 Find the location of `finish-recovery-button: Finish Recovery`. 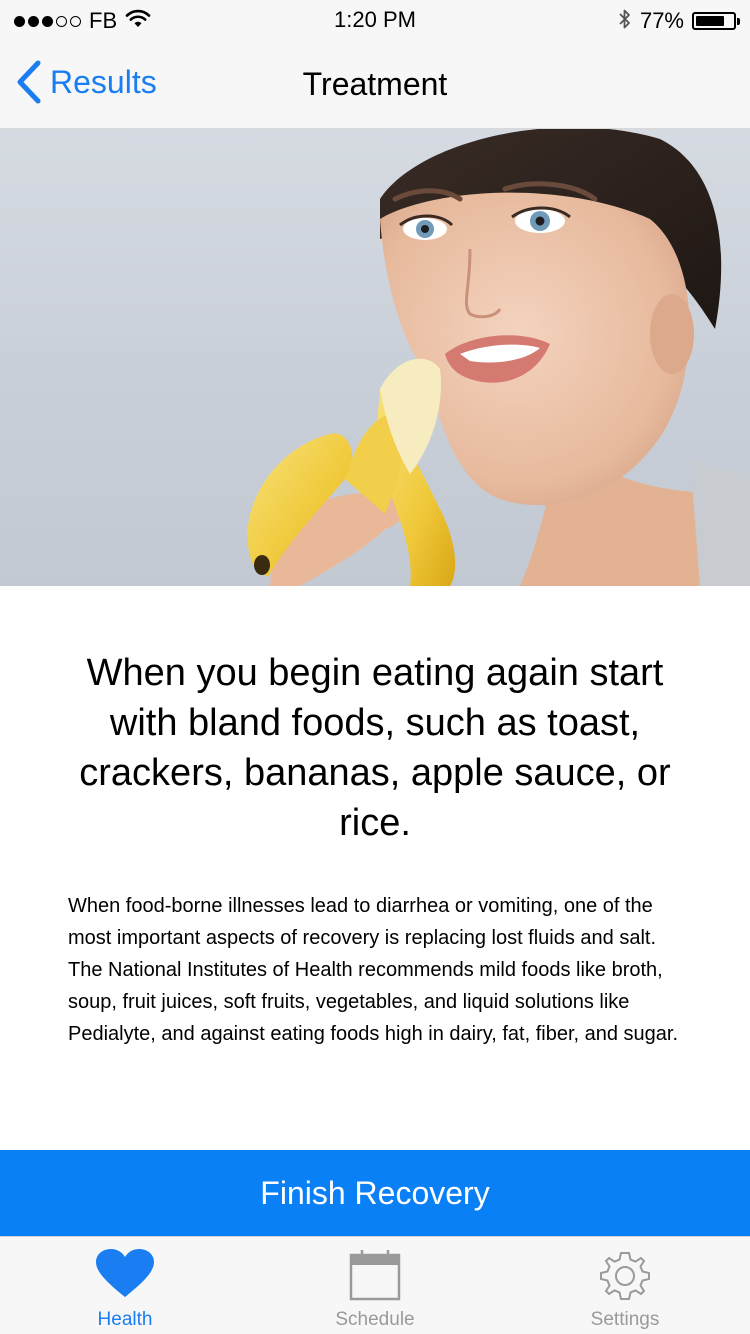

finish-recovery-button: Finish Recovery is located at coordinates (375, 1193).